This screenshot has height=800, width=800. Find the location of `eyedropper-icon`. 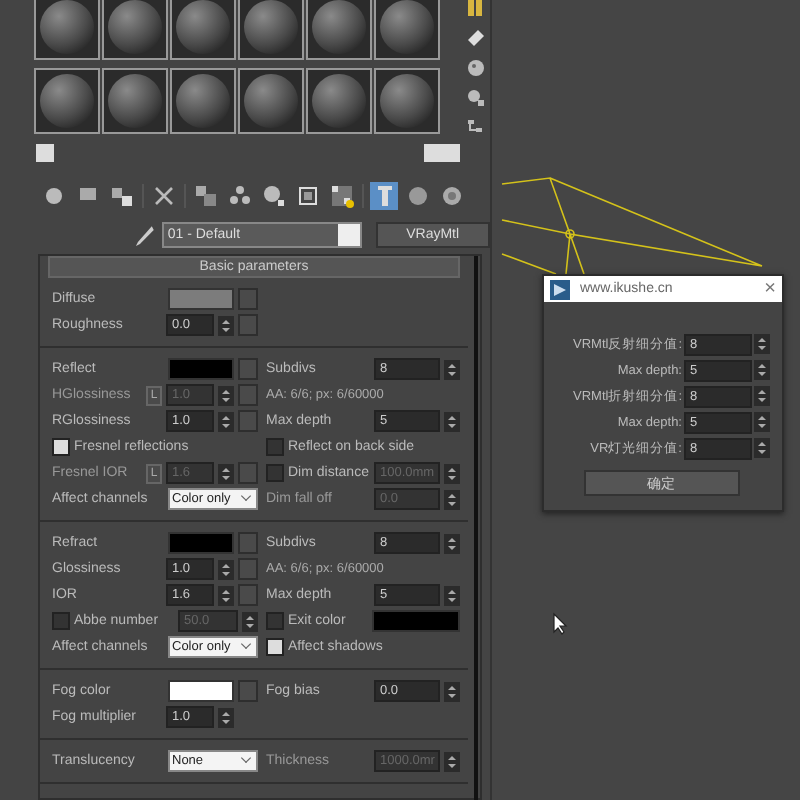

eyedropper-icon is located at coordinates (144, 235).